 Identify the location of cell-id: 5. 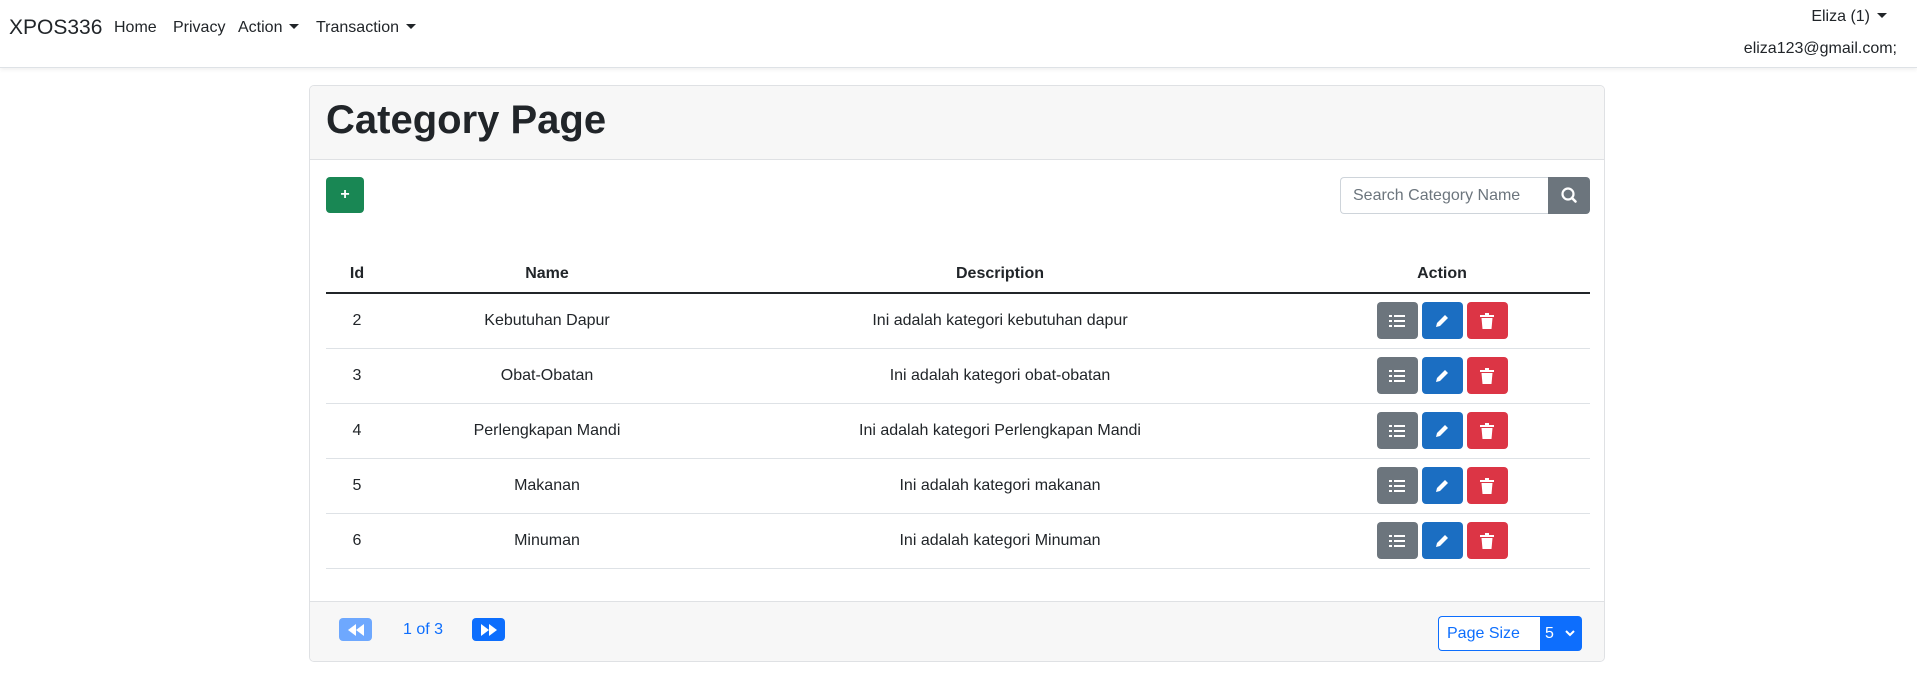
(357, 486).